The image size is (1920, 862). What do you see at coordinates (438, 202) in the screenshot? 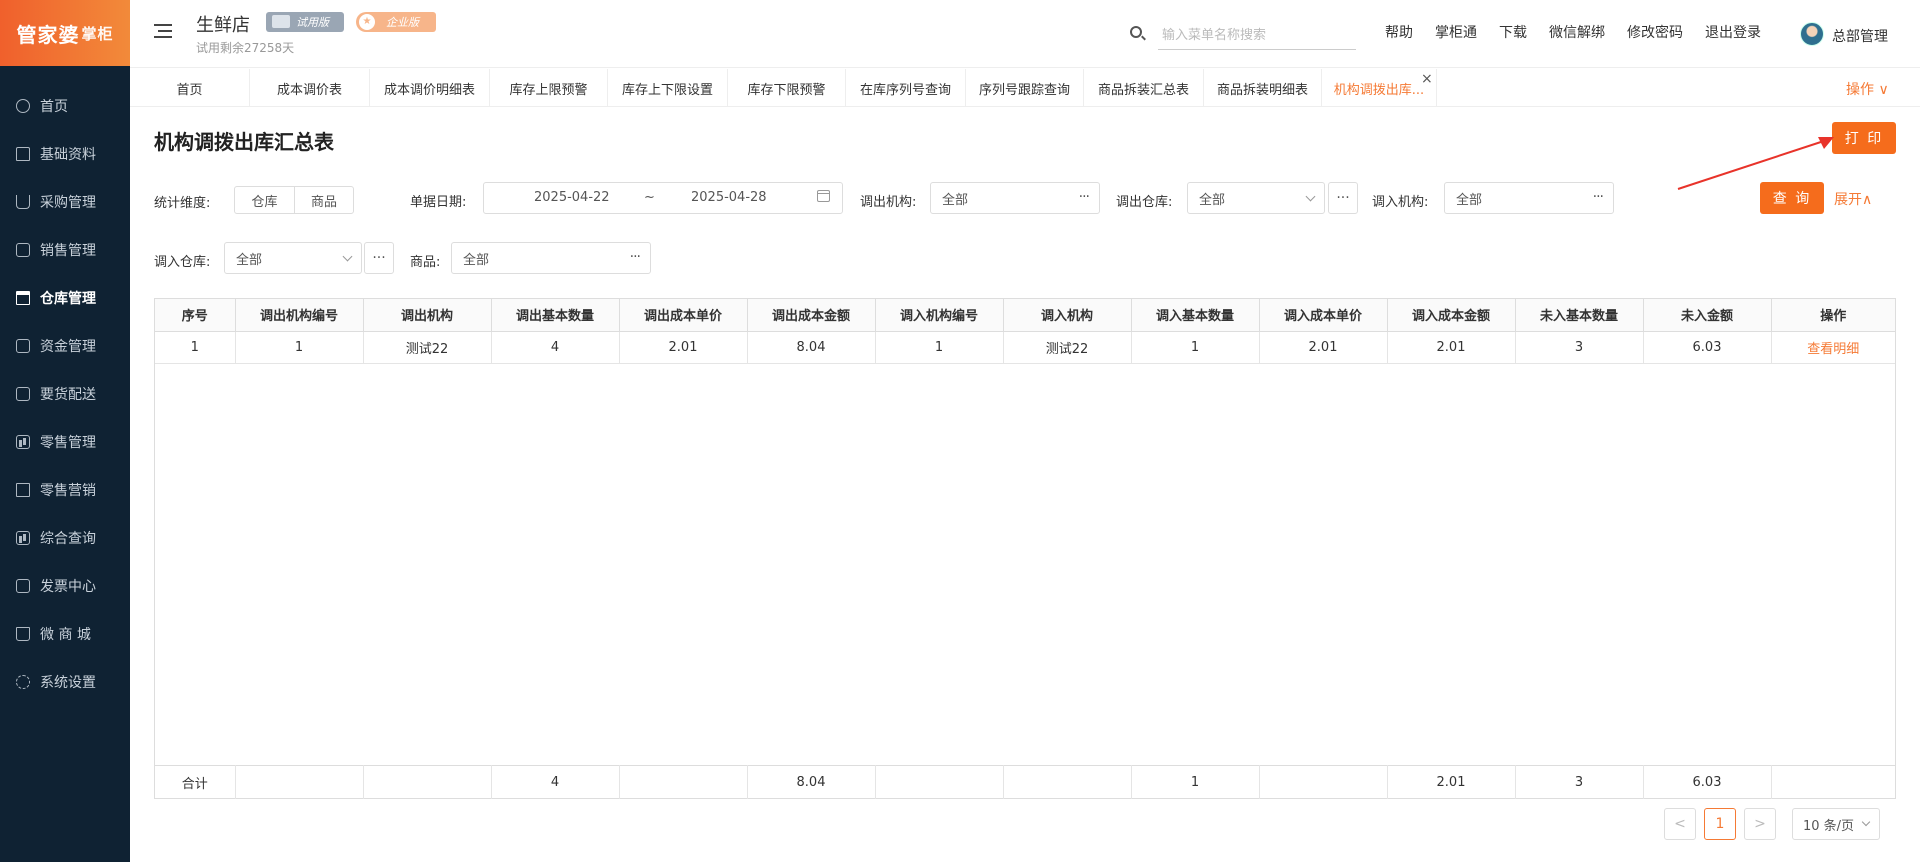
I see `date-label: 单据日期:` at bounding box center [438, 202].